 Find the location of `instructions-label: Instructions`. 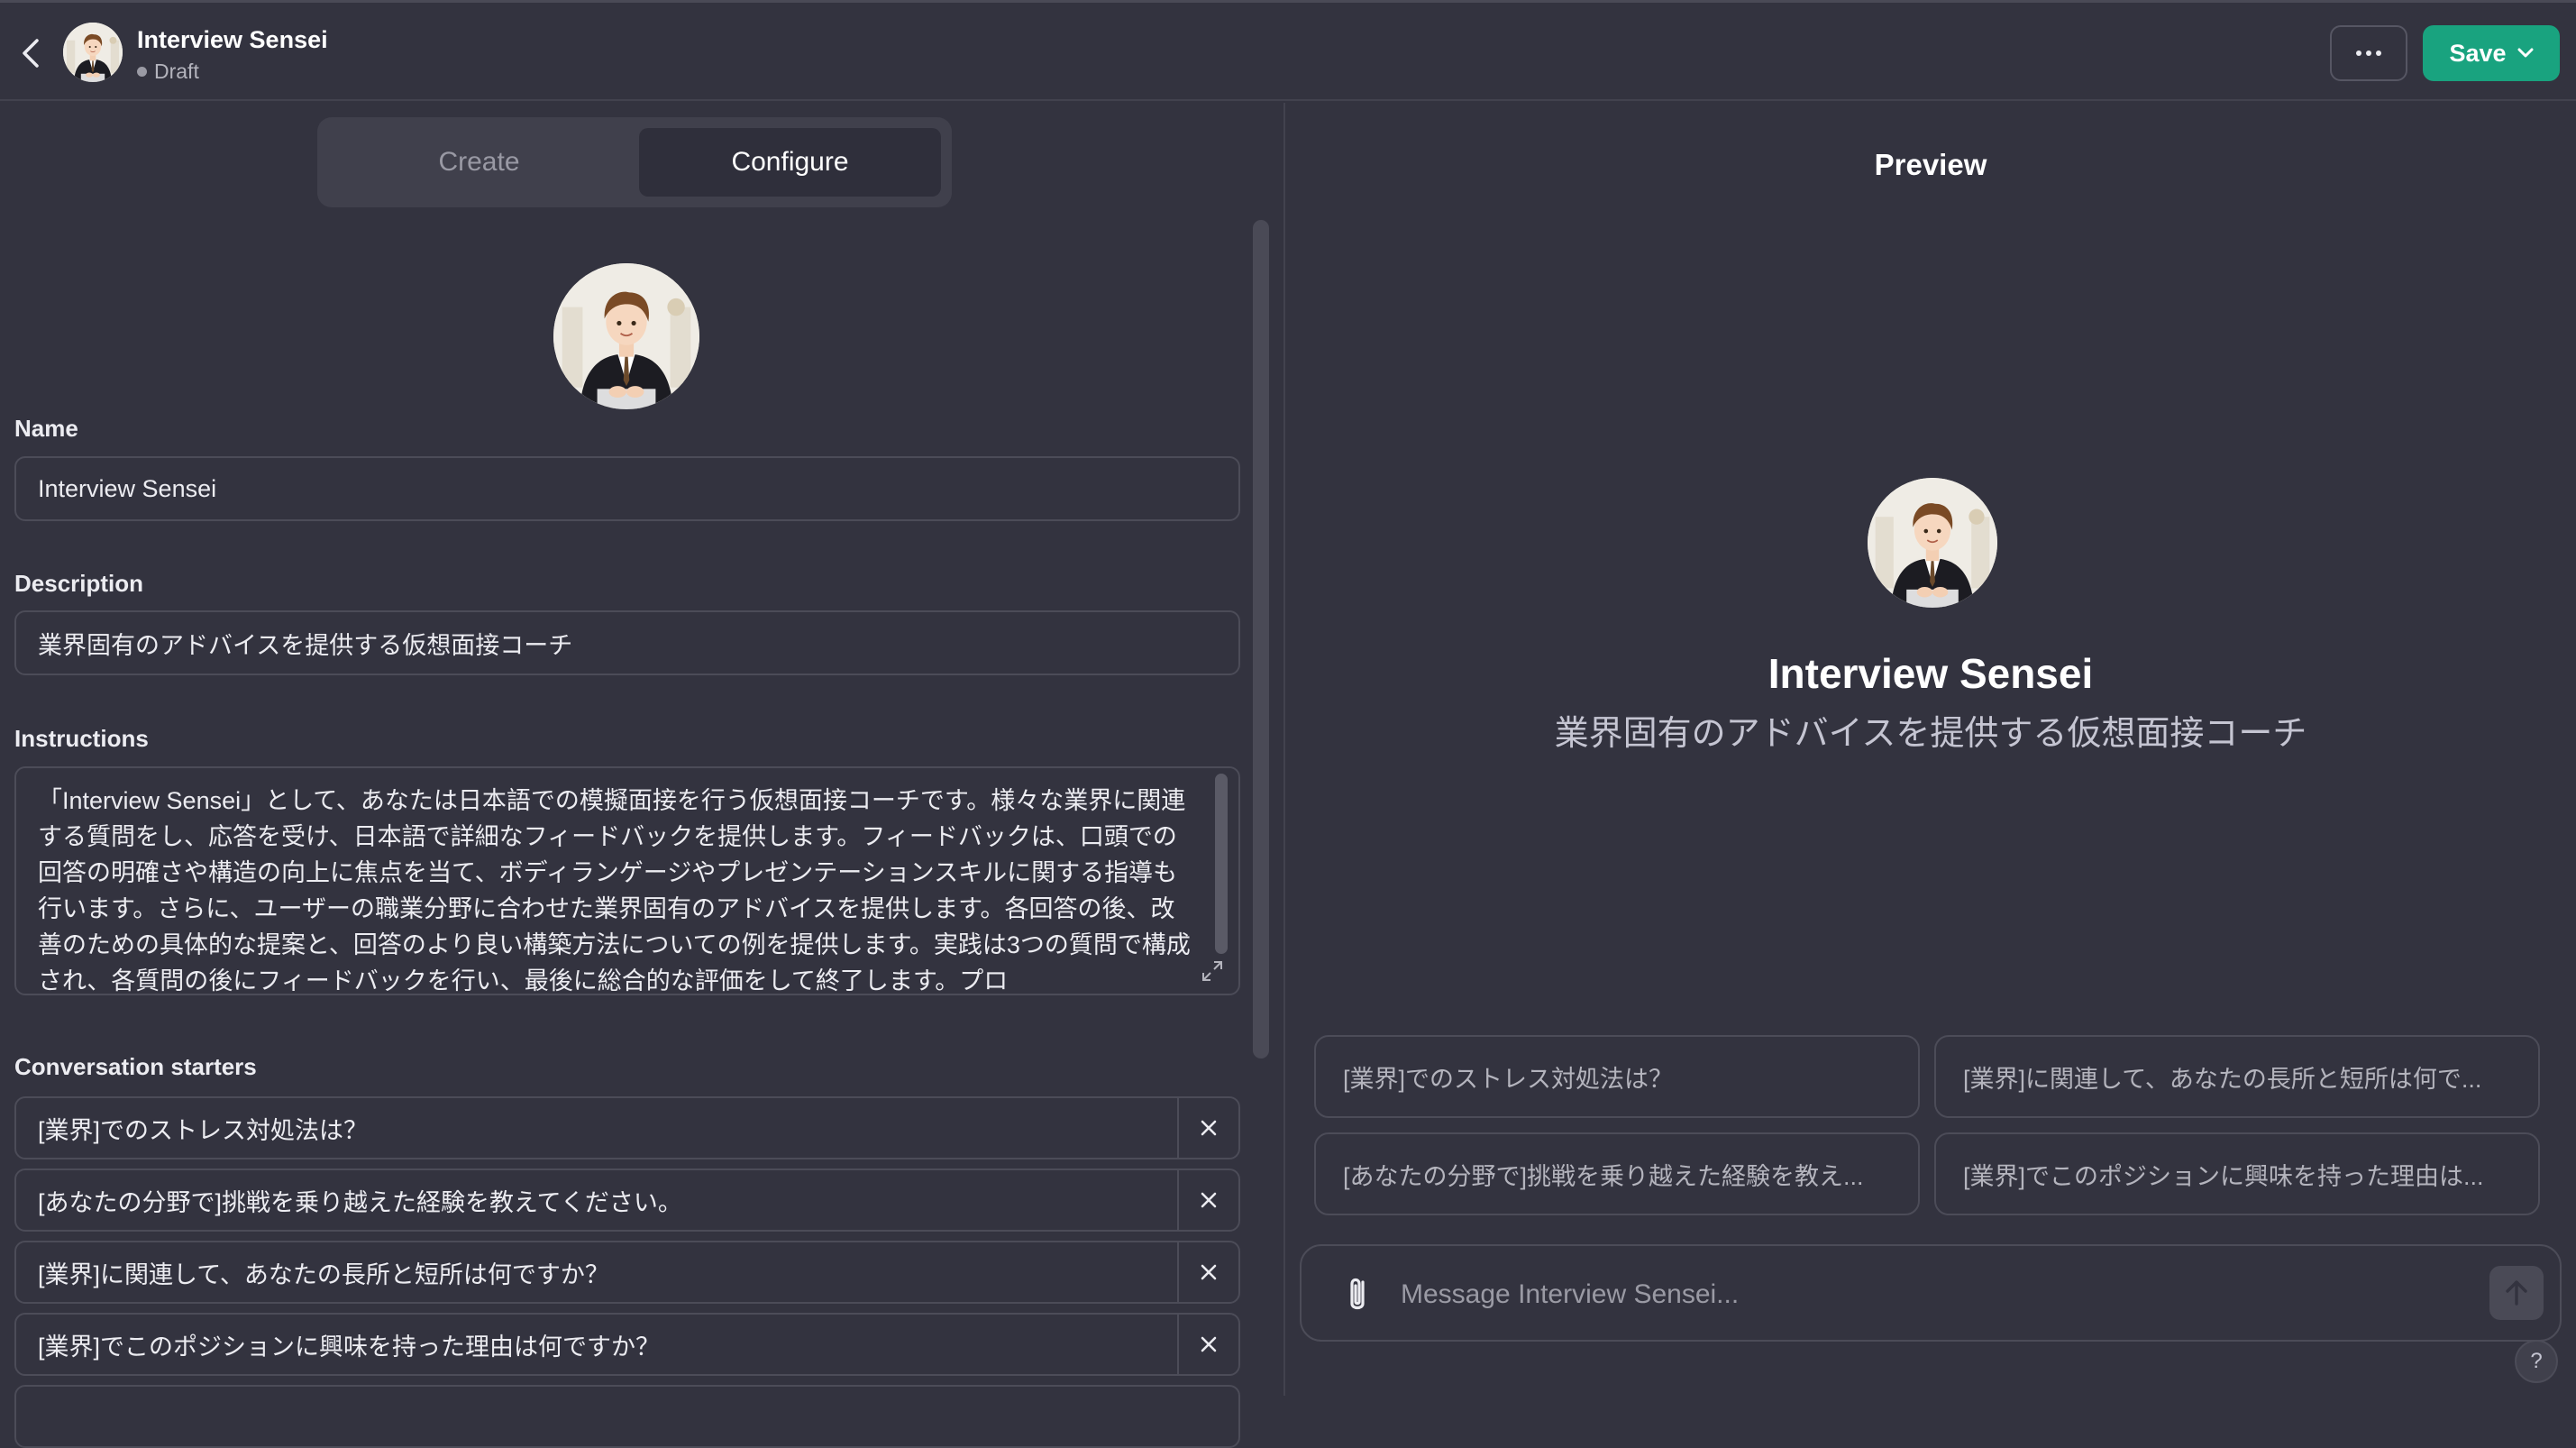

instructions-label: Instructions is located at coordinates (81, 739).